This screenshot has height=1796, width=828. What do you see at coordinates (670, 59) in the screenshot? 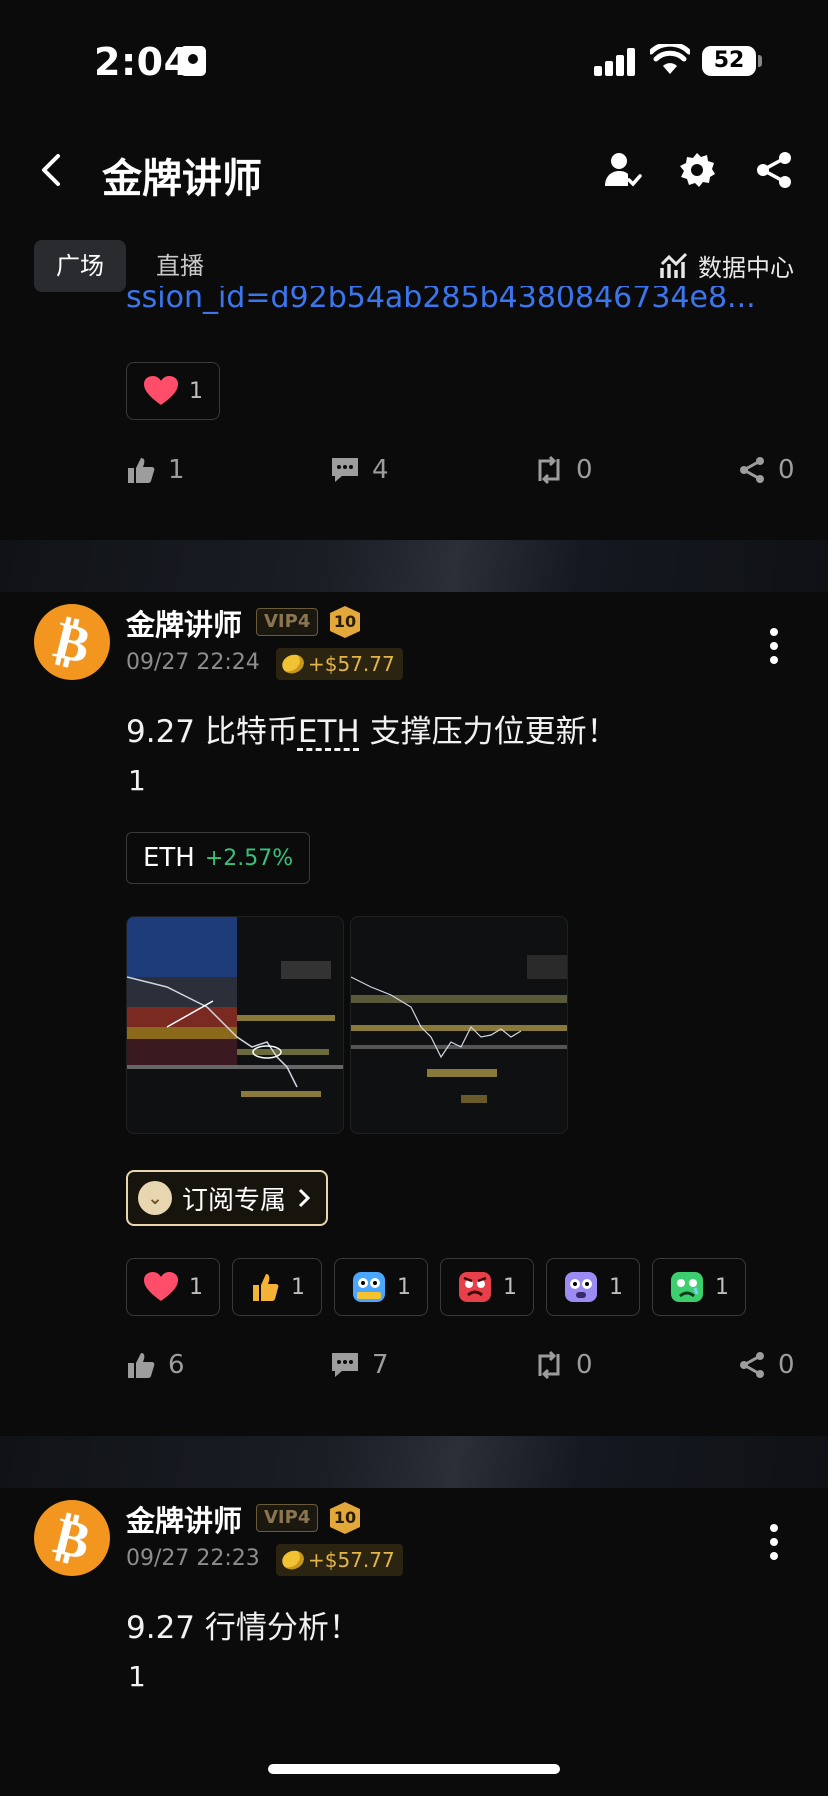
I see `wifi-icon` at bounding box center [670, 59].